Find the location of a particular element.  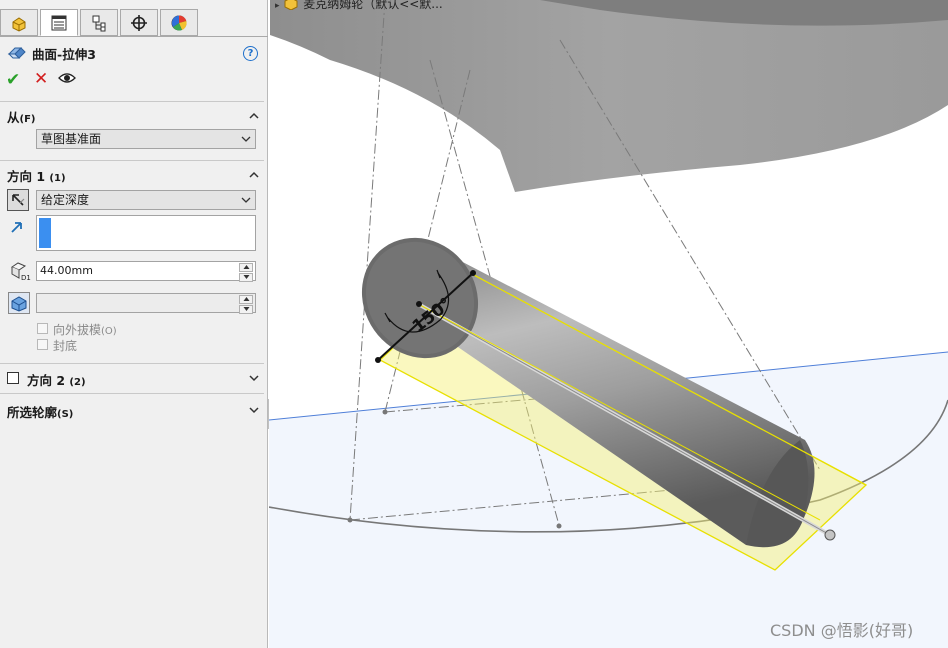

crosshair-icon is located at coordinates (139, 22).